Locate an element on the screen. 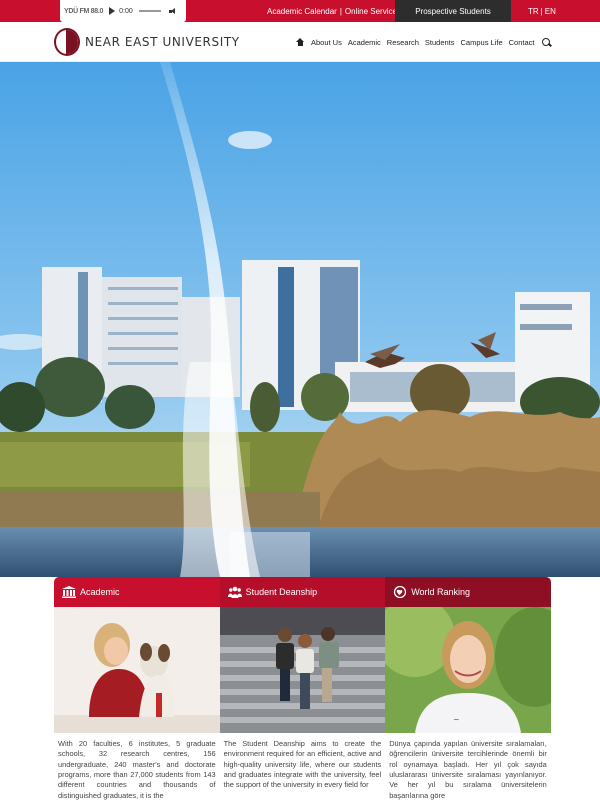  lang-en-link: EN is located at coordinates (550, 11).